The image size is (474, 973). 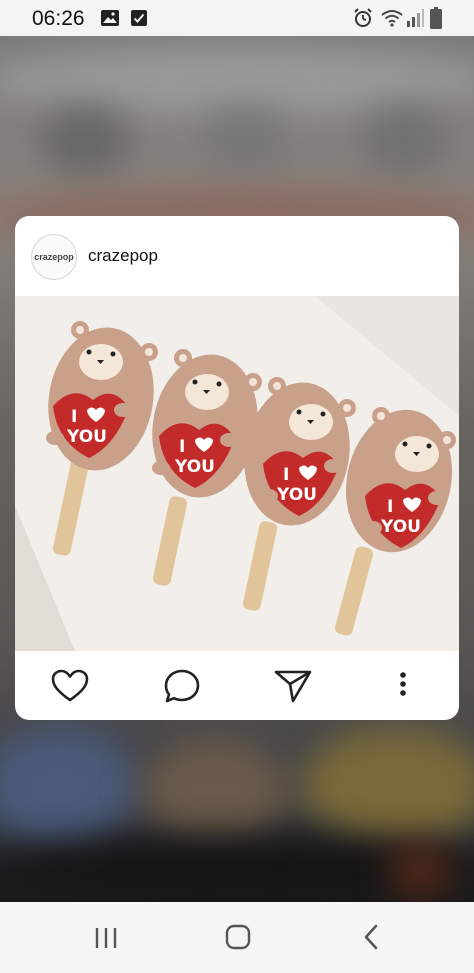 What do you see at coordinates (403, 686) in the screenshot?
I see `more-icon` at bounding box center [403, 686].